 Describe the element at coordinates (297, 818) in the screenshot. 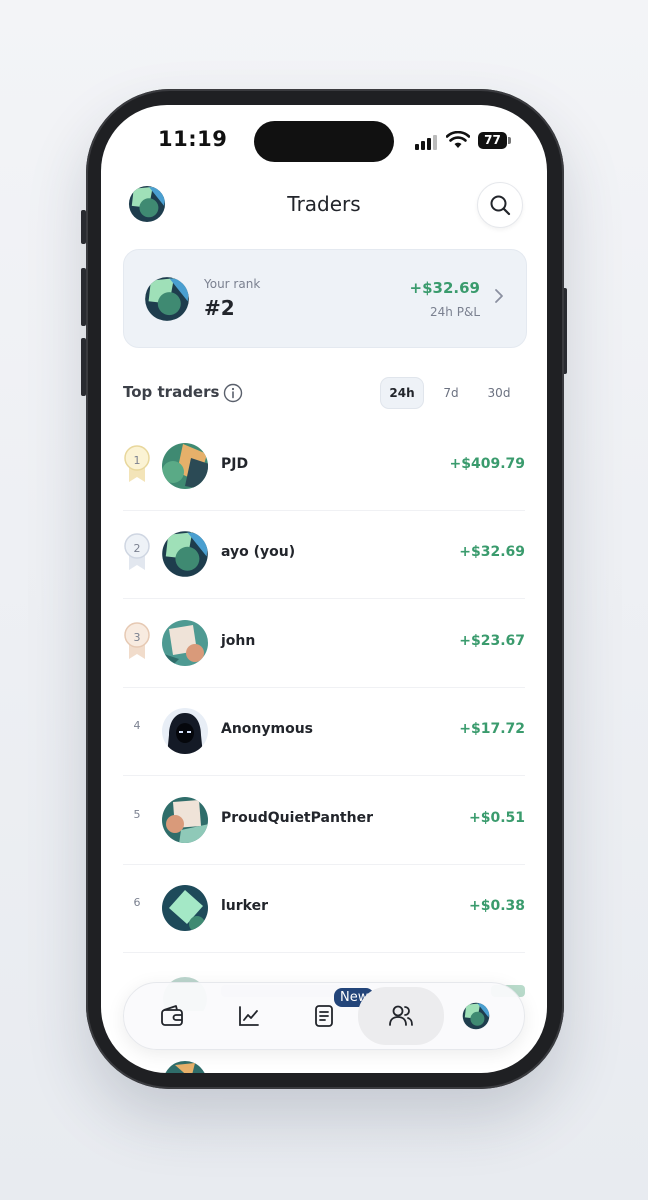

I see `trader-name: ProudQuietPanther` at that location.